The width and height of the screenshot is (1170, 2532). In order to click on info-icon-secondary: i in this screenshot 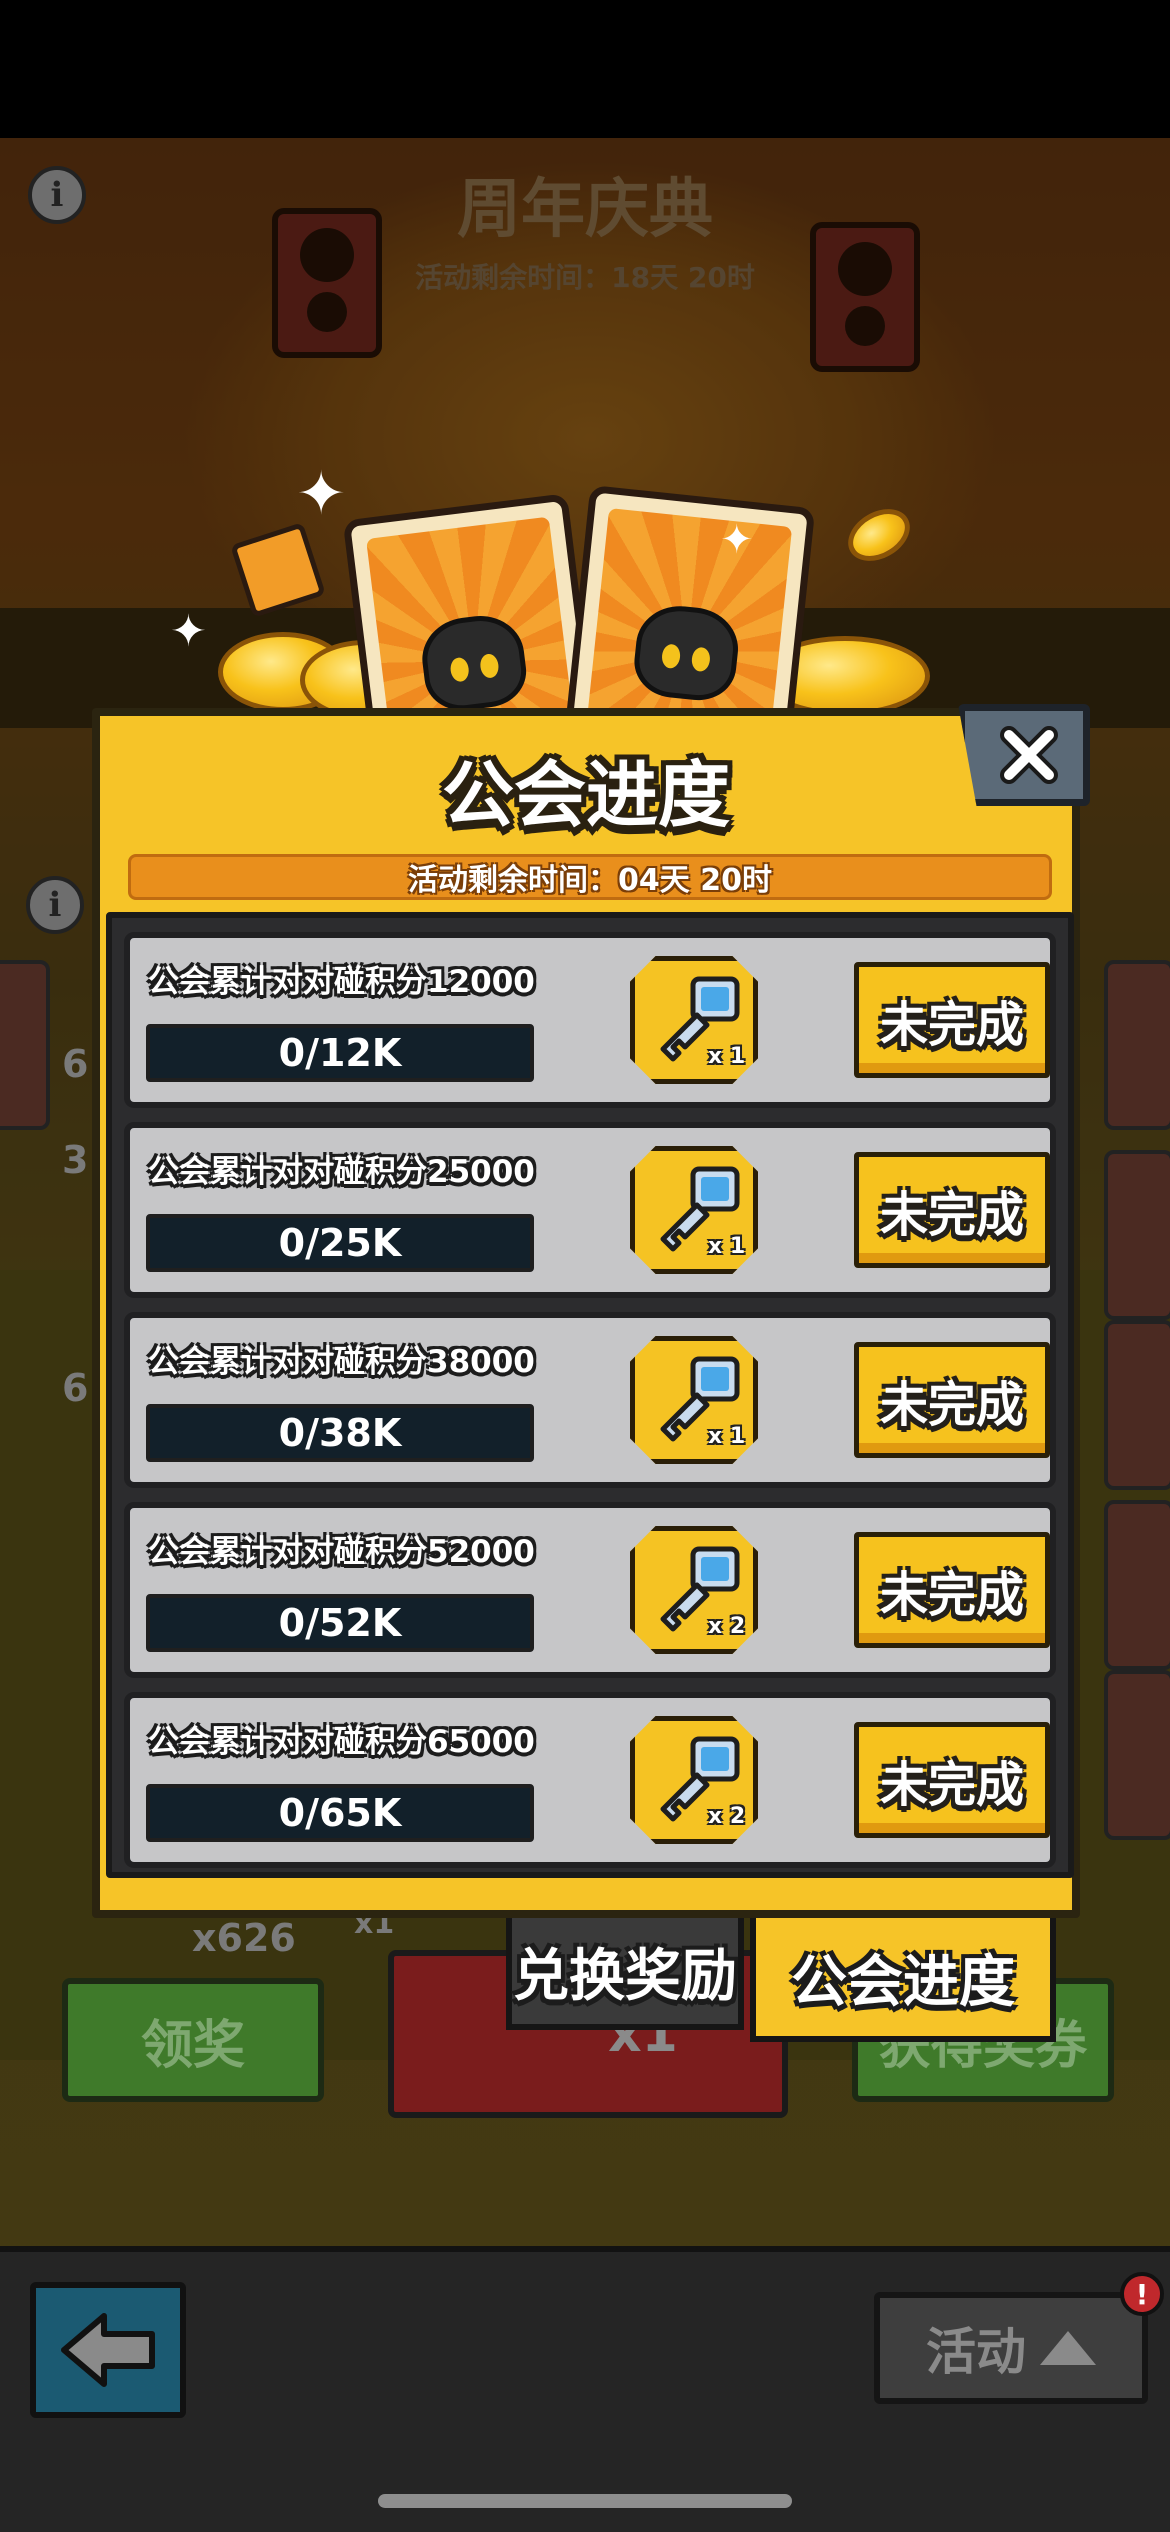, I will do `click(55, 905)`.